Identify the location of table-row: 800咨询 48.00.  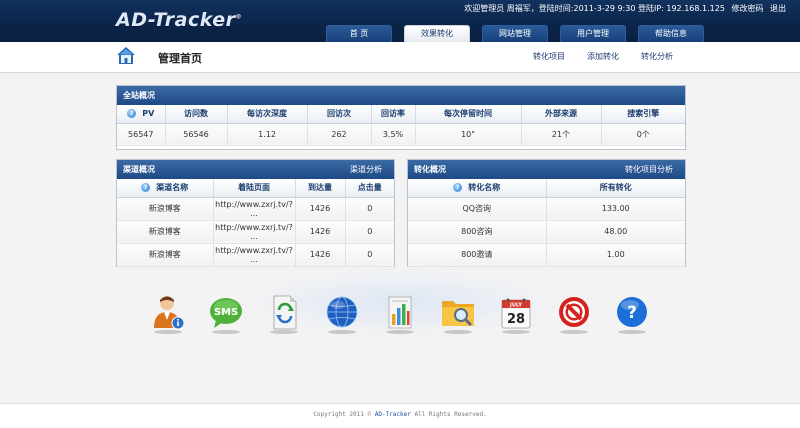
(546, 232).